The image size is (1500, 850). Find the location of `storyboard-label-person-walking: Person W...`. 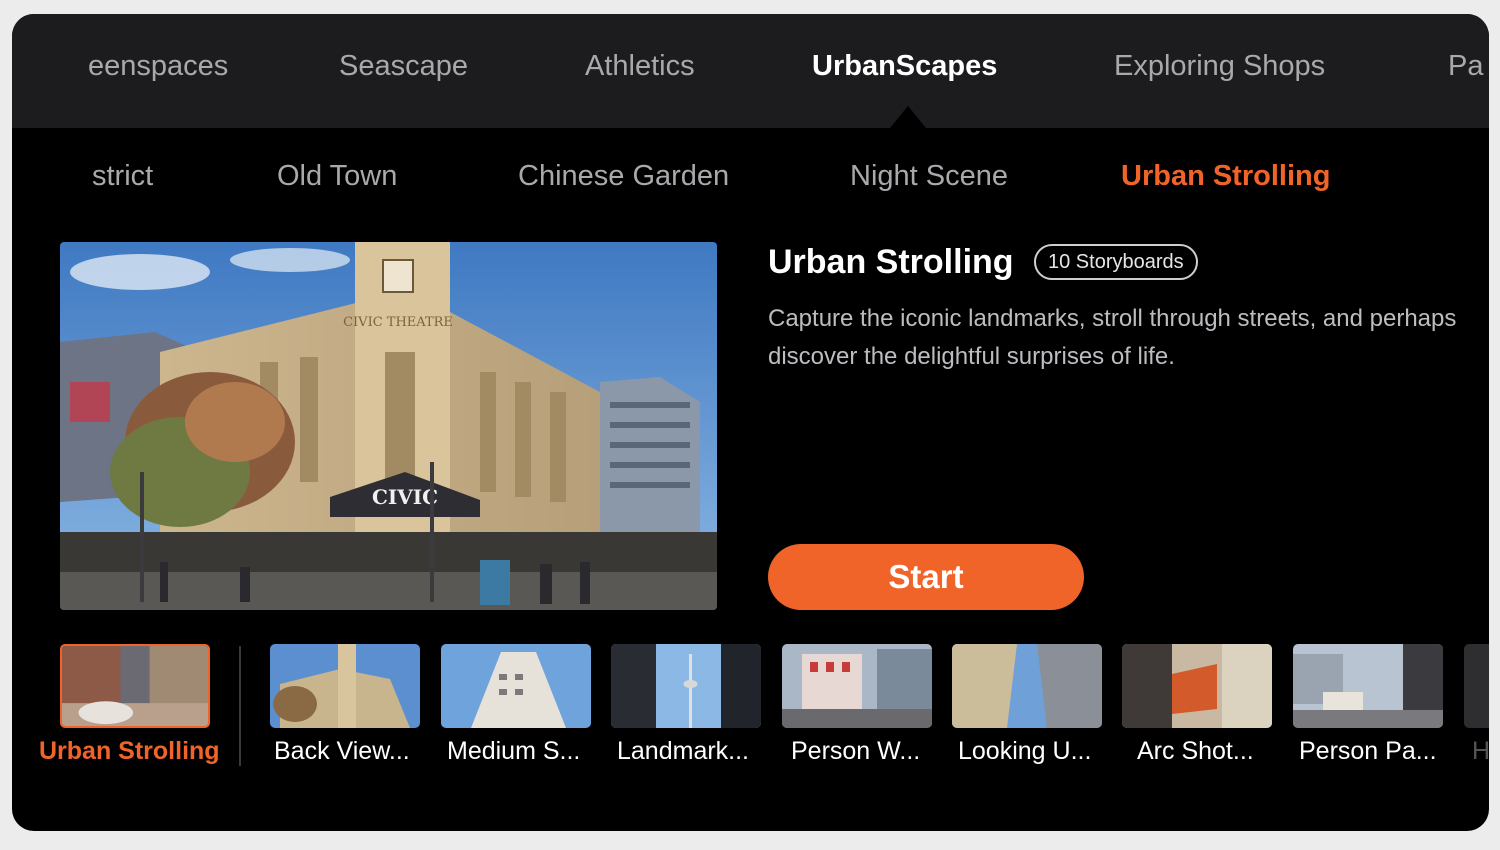

storyboard-label-person-walking: Person W... is located at coordinates (855, 751).